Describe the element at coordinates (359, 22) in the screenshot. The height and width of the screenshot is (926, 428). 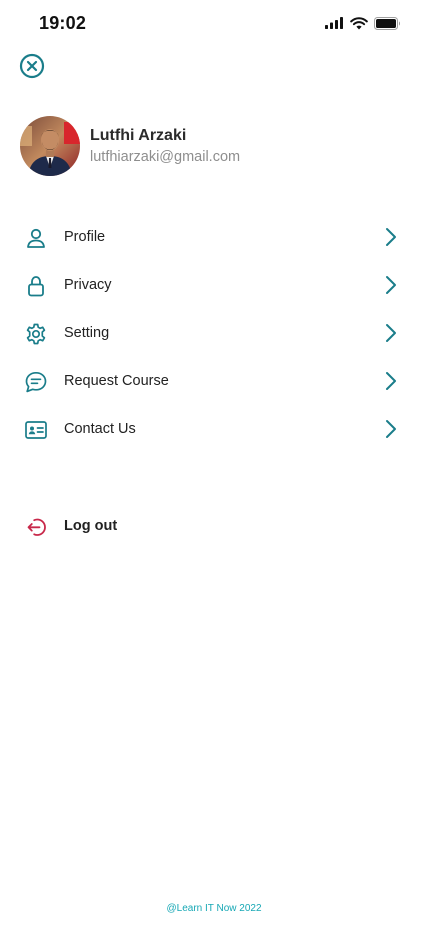
I see `wifi-icon` at that location.